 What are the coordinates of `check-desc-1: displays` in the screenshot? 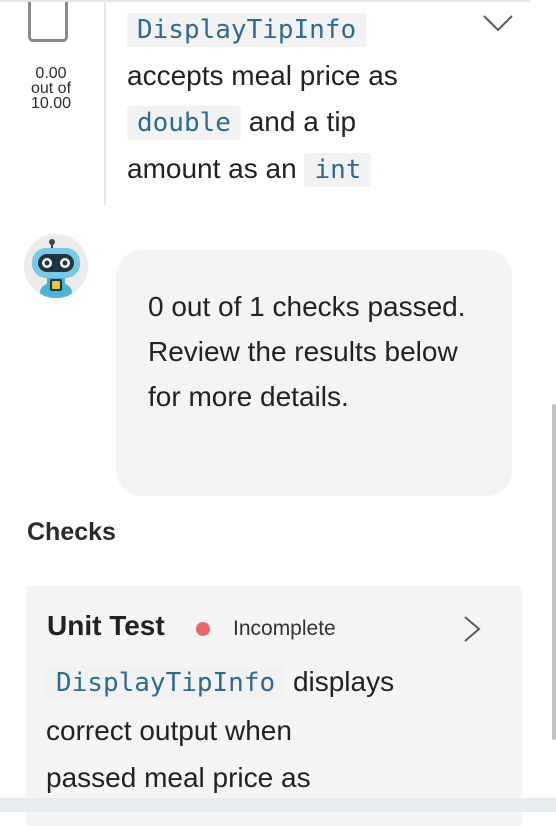 It's located at (343, 681).